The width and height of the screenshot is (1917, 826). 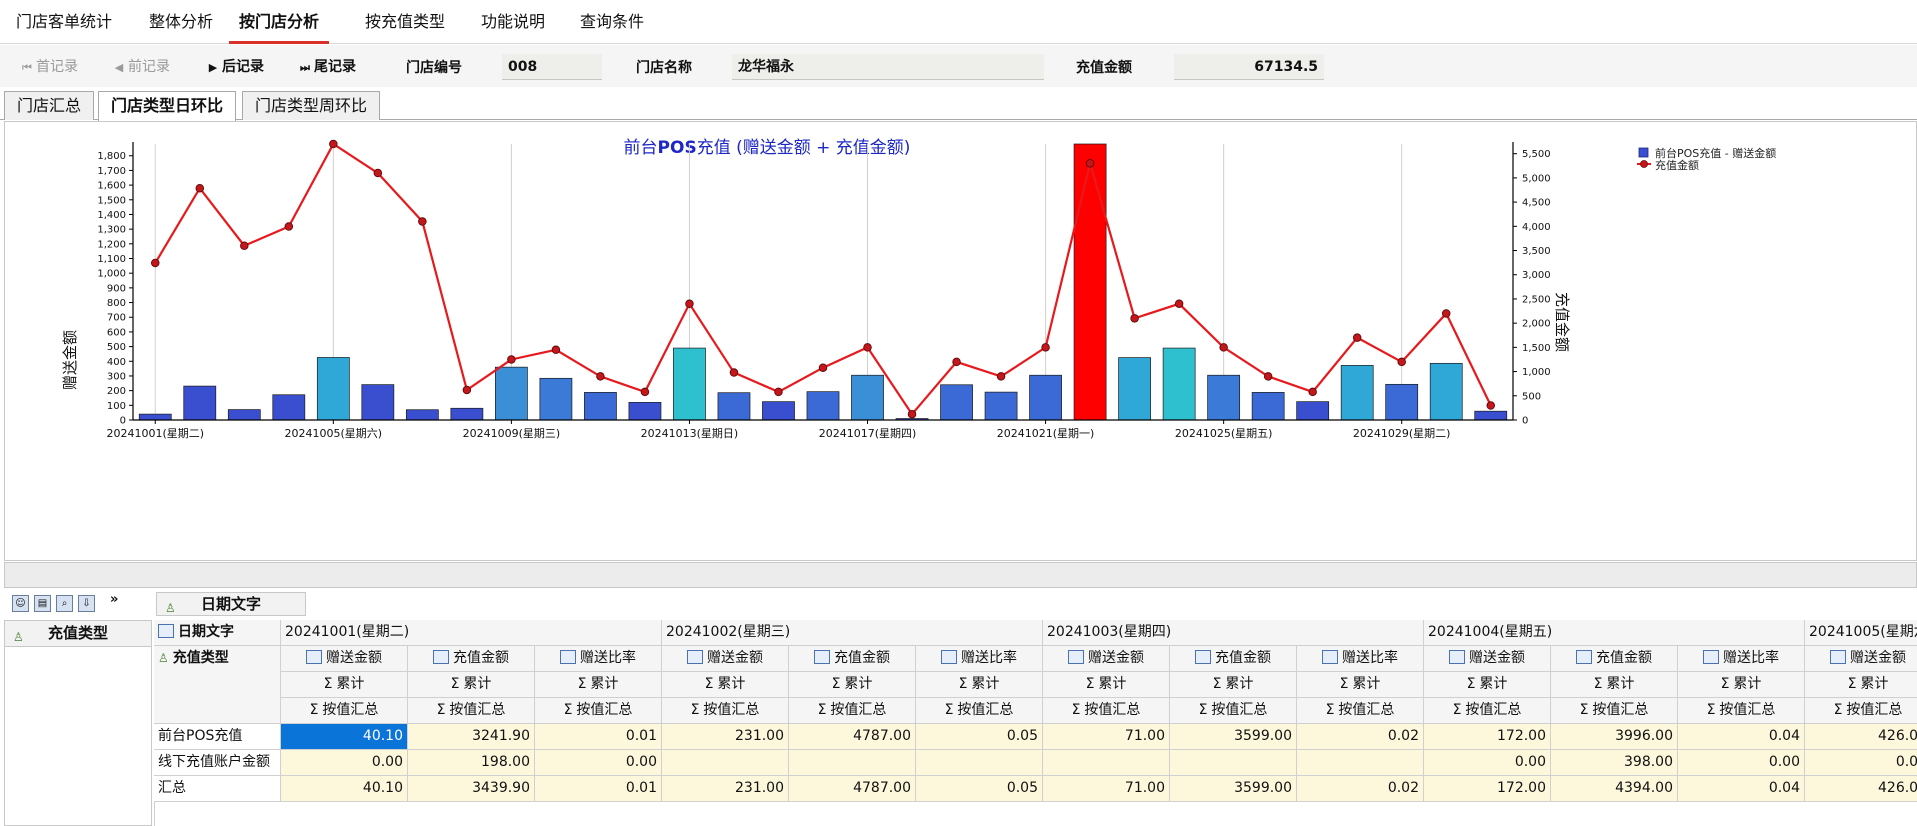 What do you see at coordinates (181, 22) in the screenshot?
I see `menu-overall-analysis: 整体分析` at bounding box center [181, 22].